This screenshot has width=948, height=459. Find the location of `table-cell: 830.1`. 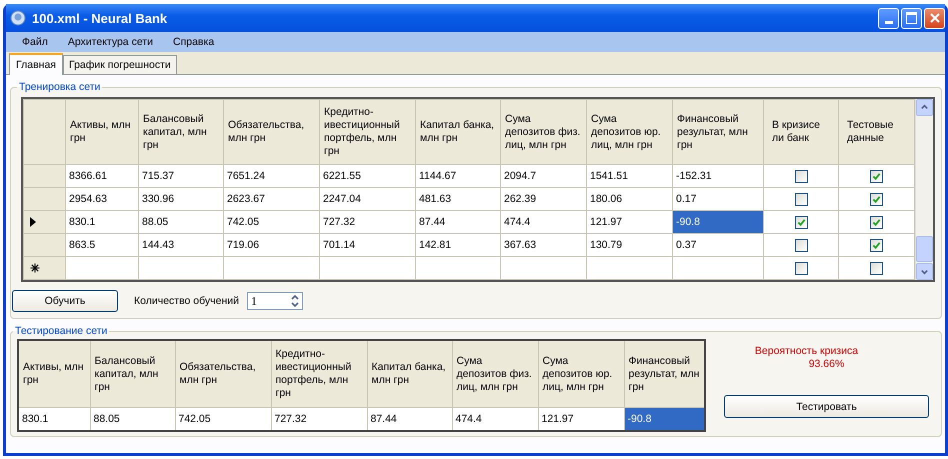

table-cell: 830.1 is located at coordinates (102, 222).